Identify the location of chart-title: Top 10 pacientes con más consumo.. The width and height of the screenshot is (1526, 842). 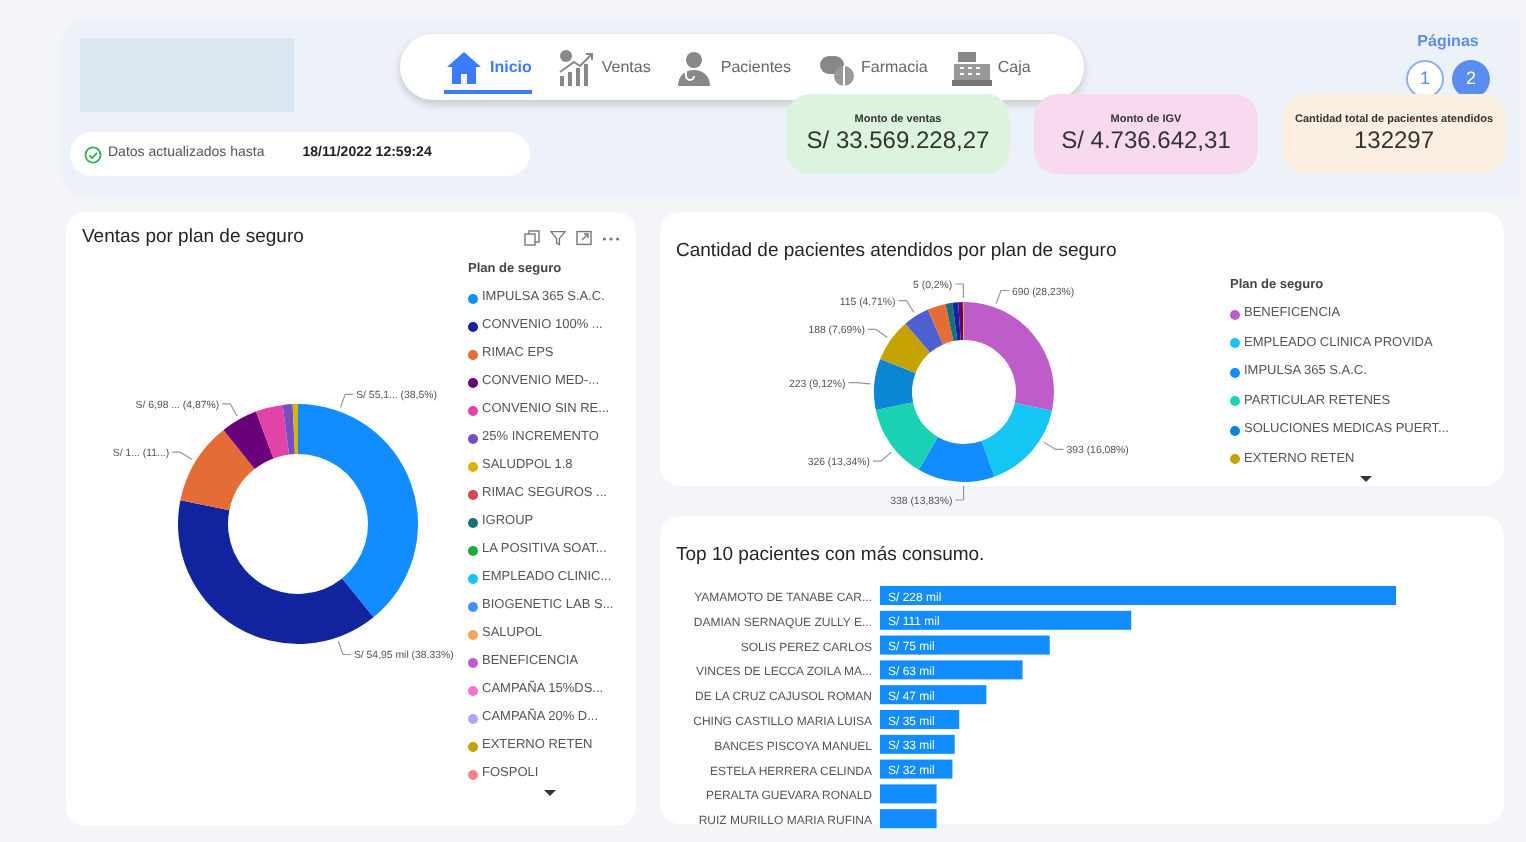
(830, 555).